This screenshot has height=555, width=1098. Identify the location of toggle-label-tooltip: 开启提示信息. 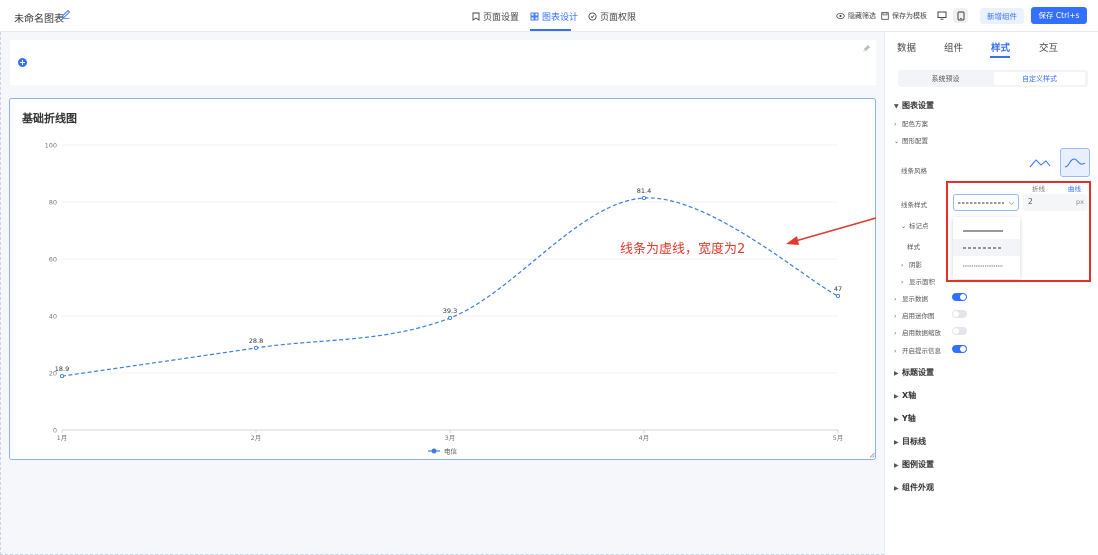
(921, 351).